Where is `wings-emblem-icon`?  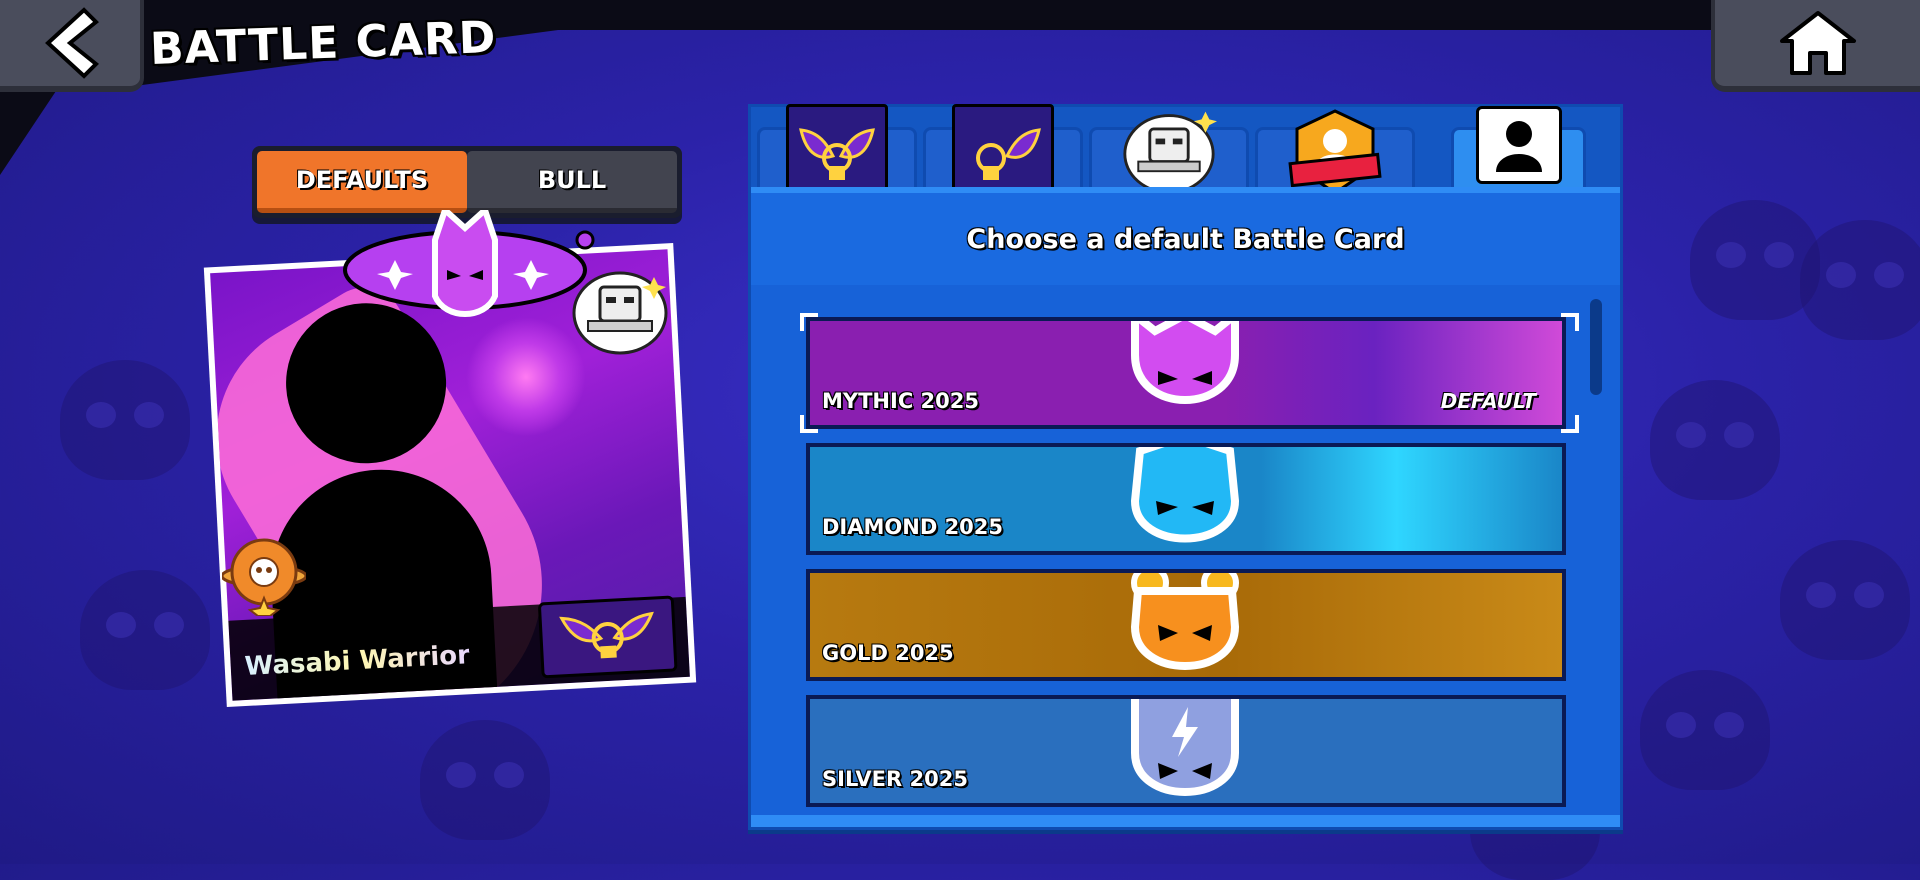 wings-emblem-icon is located at coordinates (607, 637).